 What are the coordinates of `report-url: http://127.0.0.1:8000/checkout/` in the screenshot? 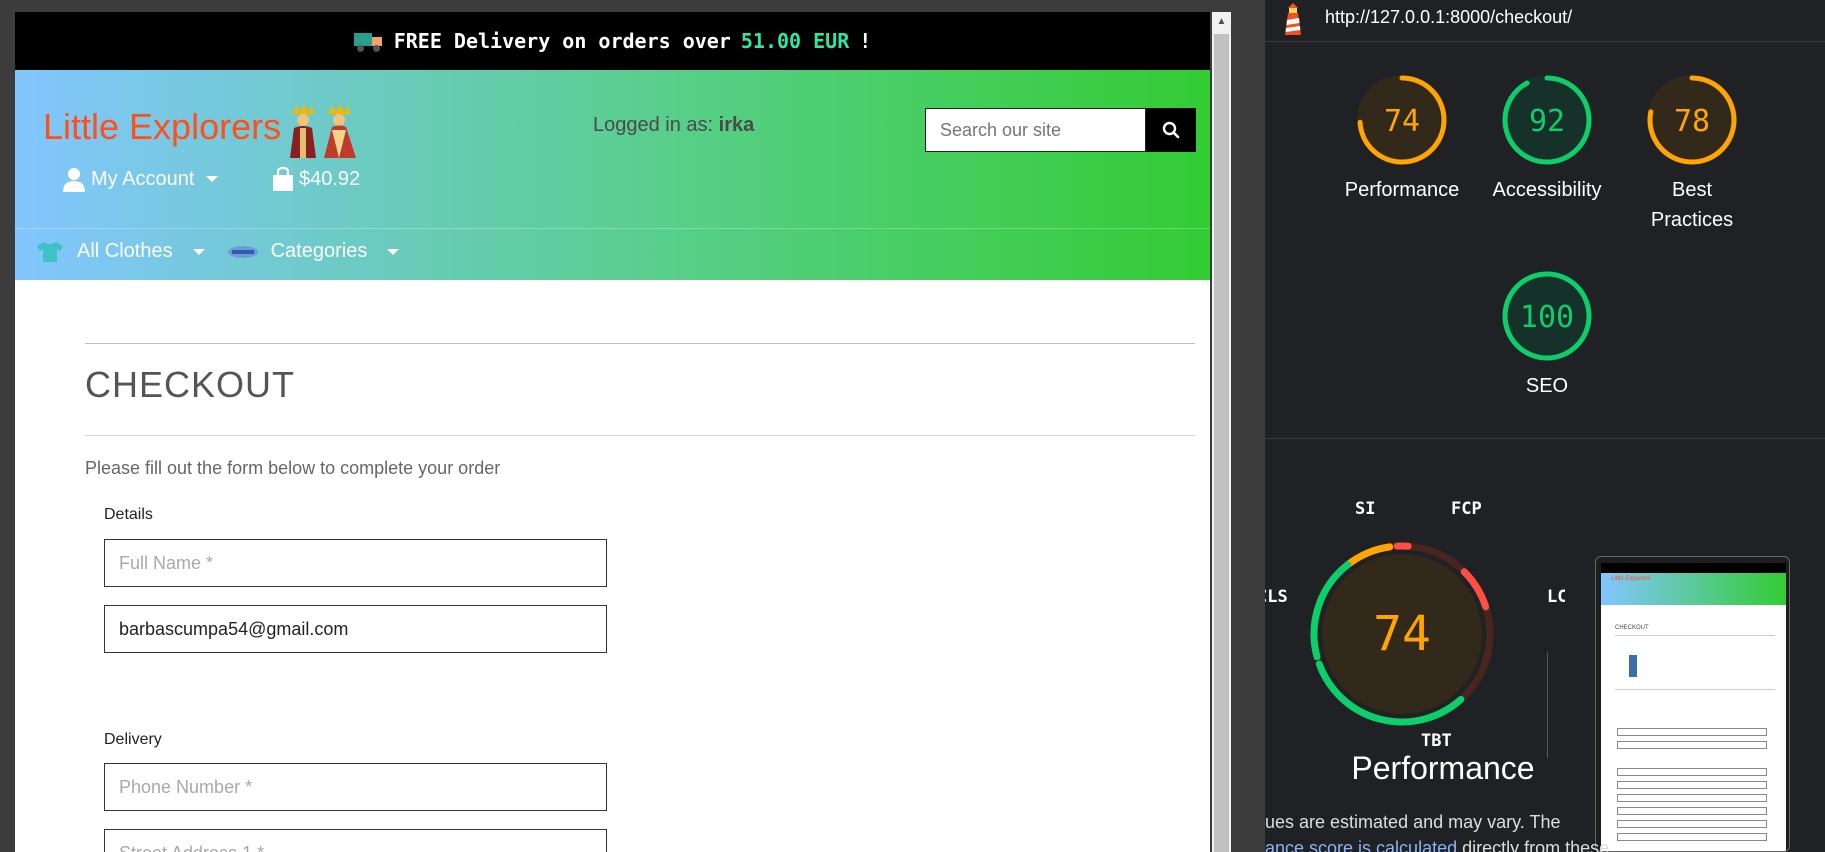 It's located at (1448, 17).